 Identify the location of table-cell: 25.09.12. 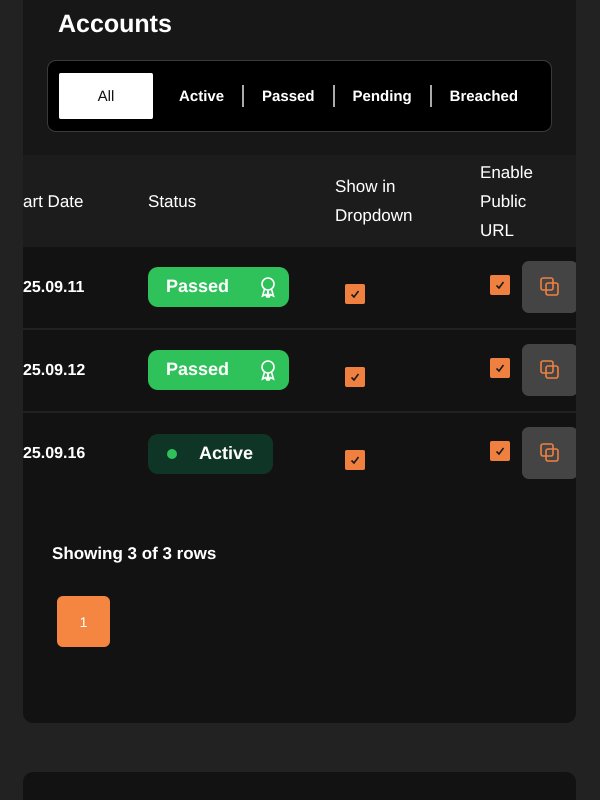
(54, 371).